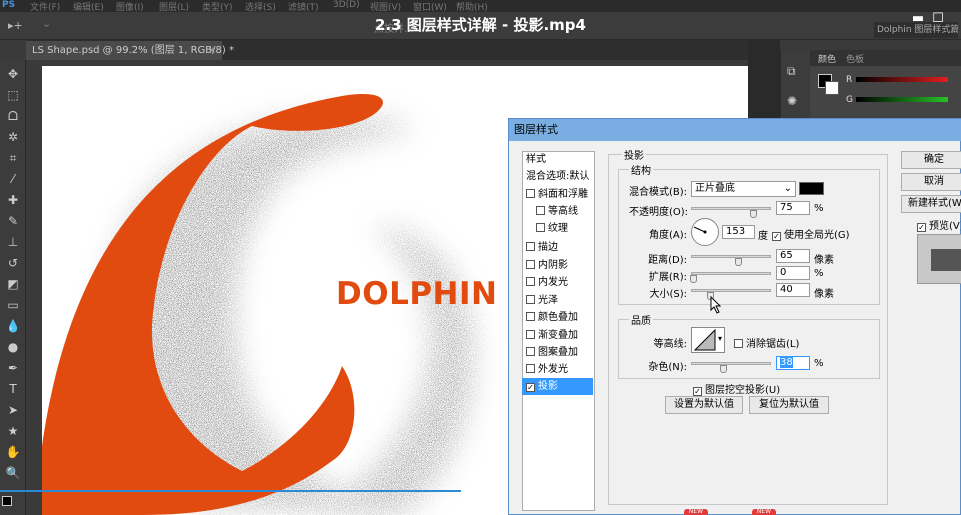 This screenshot has height=515, width=961. Describe the element at coordinates (918, 19) in the screenshot. I see `minimize-icon: ▬` at that location.